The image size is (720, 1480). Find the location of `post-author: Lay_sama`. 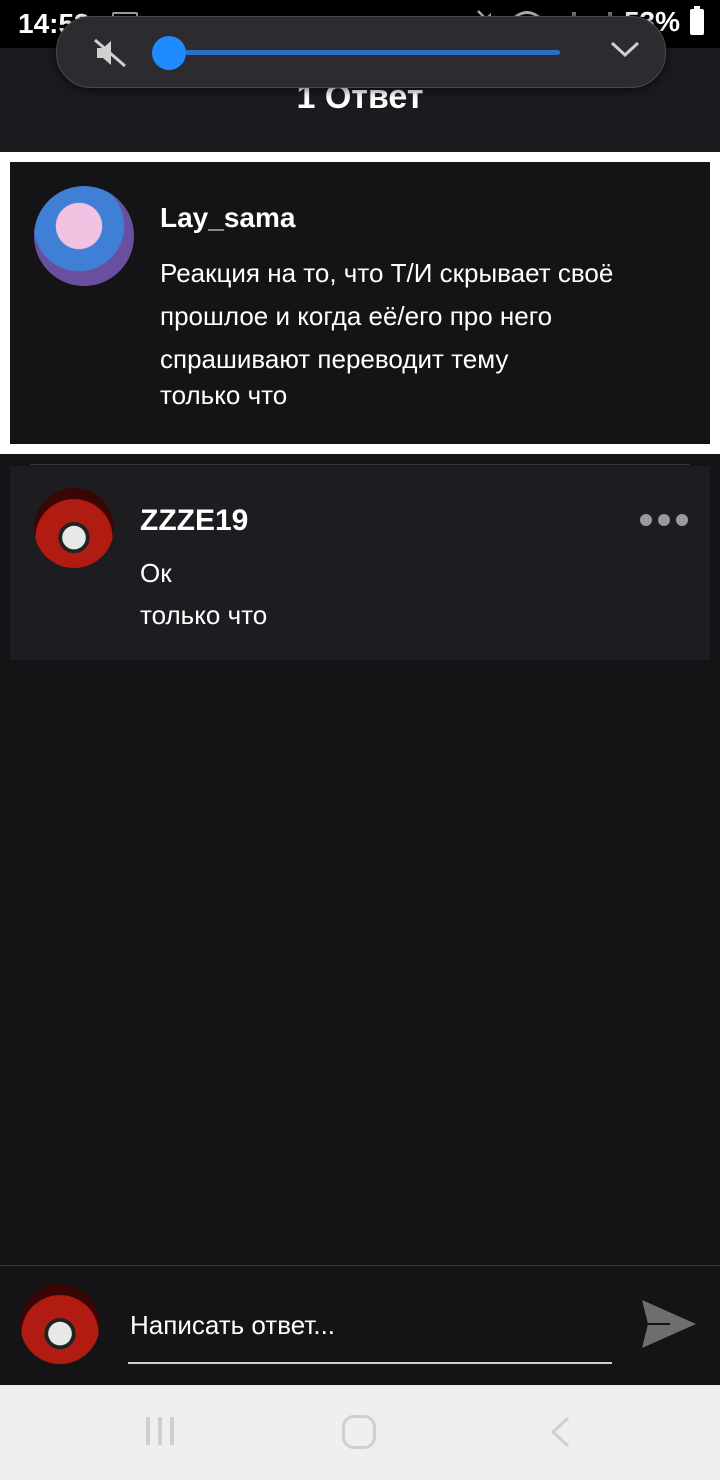

post-author: Lay_sama is located at coordinates (227, 218).